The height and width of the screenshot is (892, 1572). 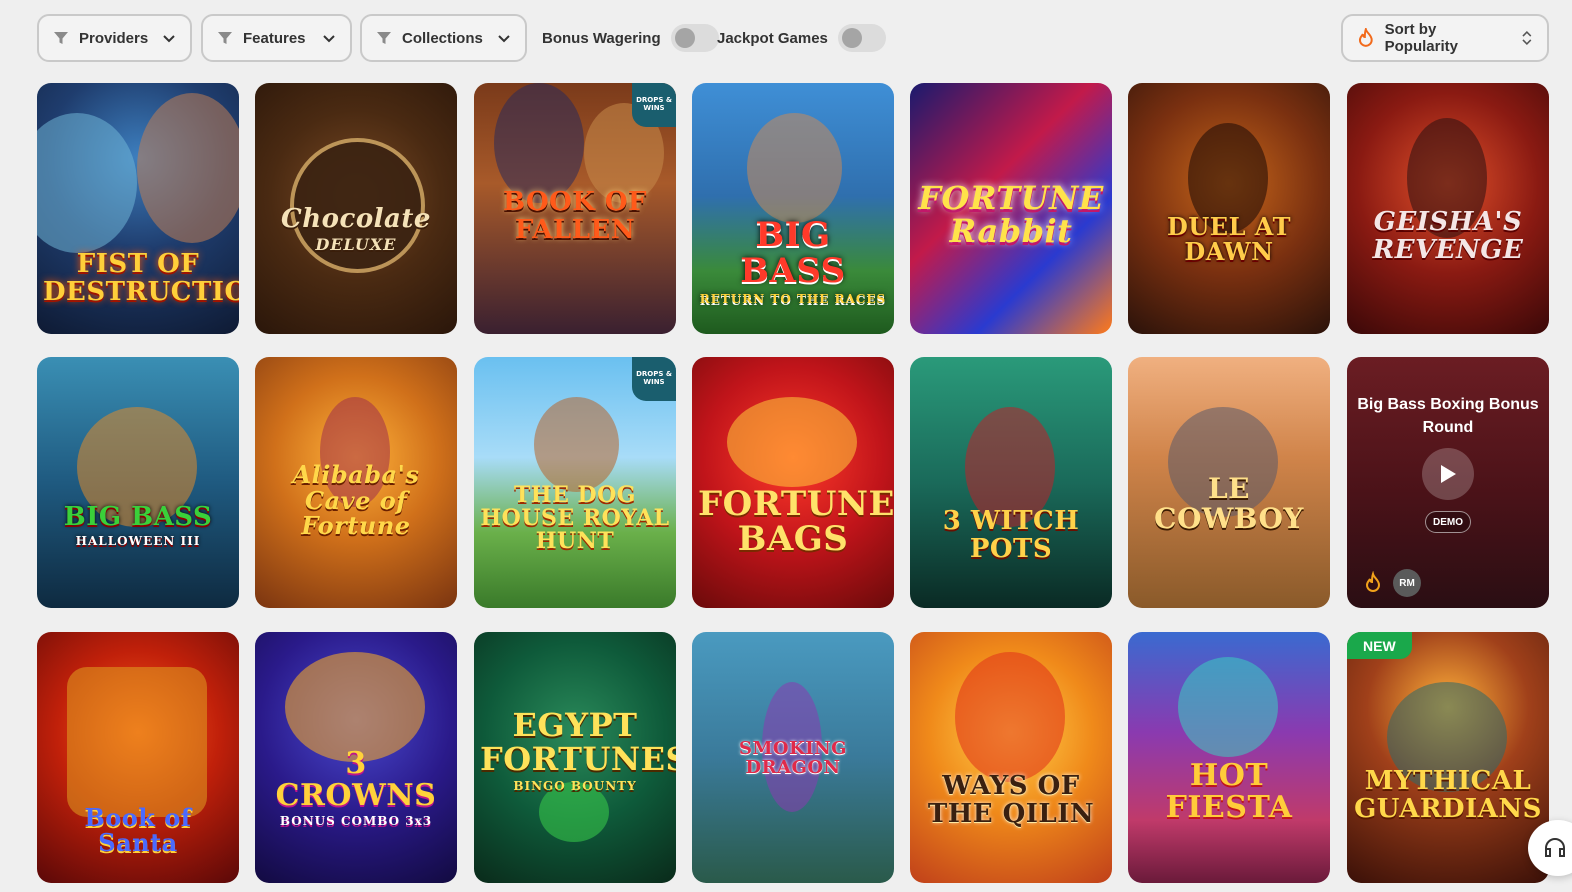 I want to click on game-tile: SMOKING DRAGON, so click(x=793, y=757).